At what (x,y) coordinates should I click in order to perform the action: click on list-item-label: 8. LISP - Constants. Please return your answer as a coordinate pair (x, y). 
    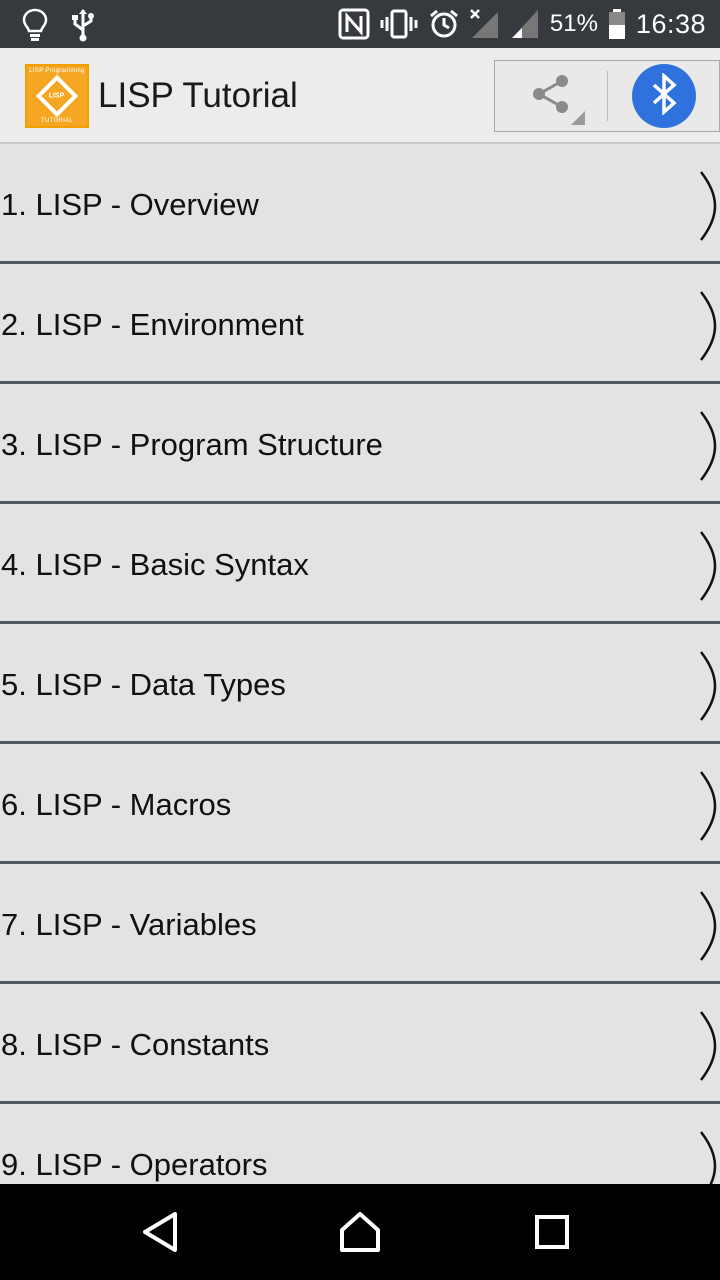
    Looking at the image, I should click on (135, 1044).